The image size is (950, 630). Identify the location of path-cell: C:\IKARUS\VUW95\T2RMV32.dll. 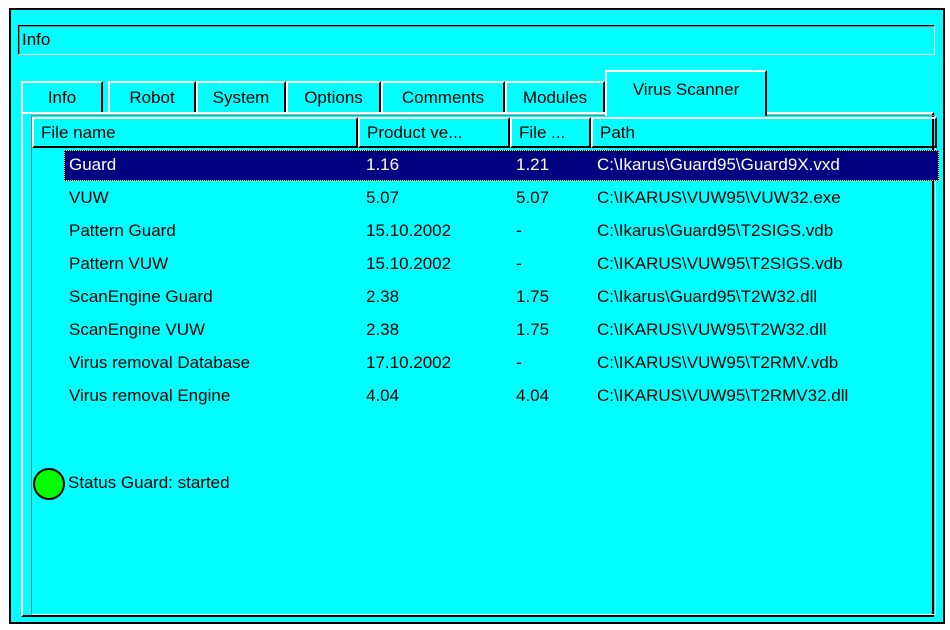
(723, 395).